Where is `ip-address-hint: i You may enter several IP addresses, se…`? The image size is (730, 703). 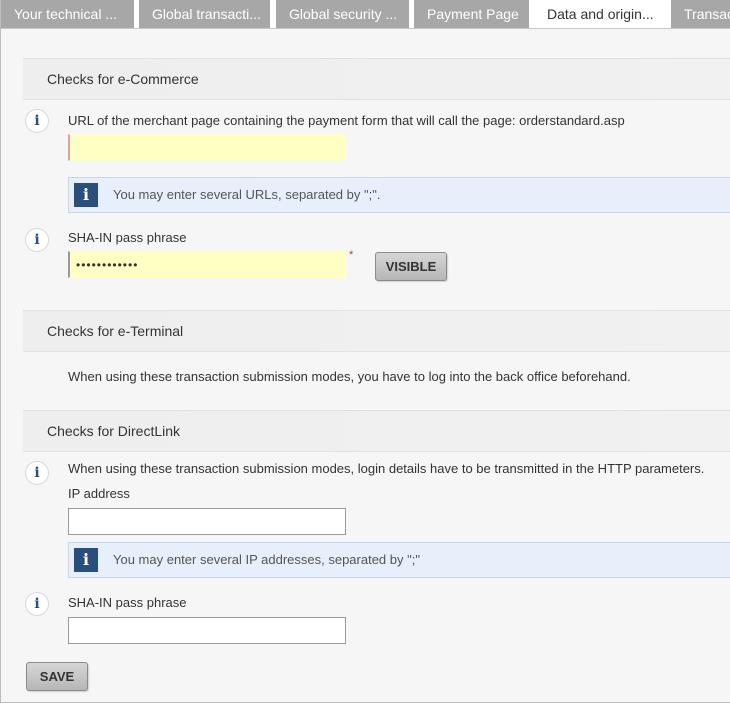
ip-address-hint: i You may enter several IP addresses, se… is located at coordinates (399, 560).